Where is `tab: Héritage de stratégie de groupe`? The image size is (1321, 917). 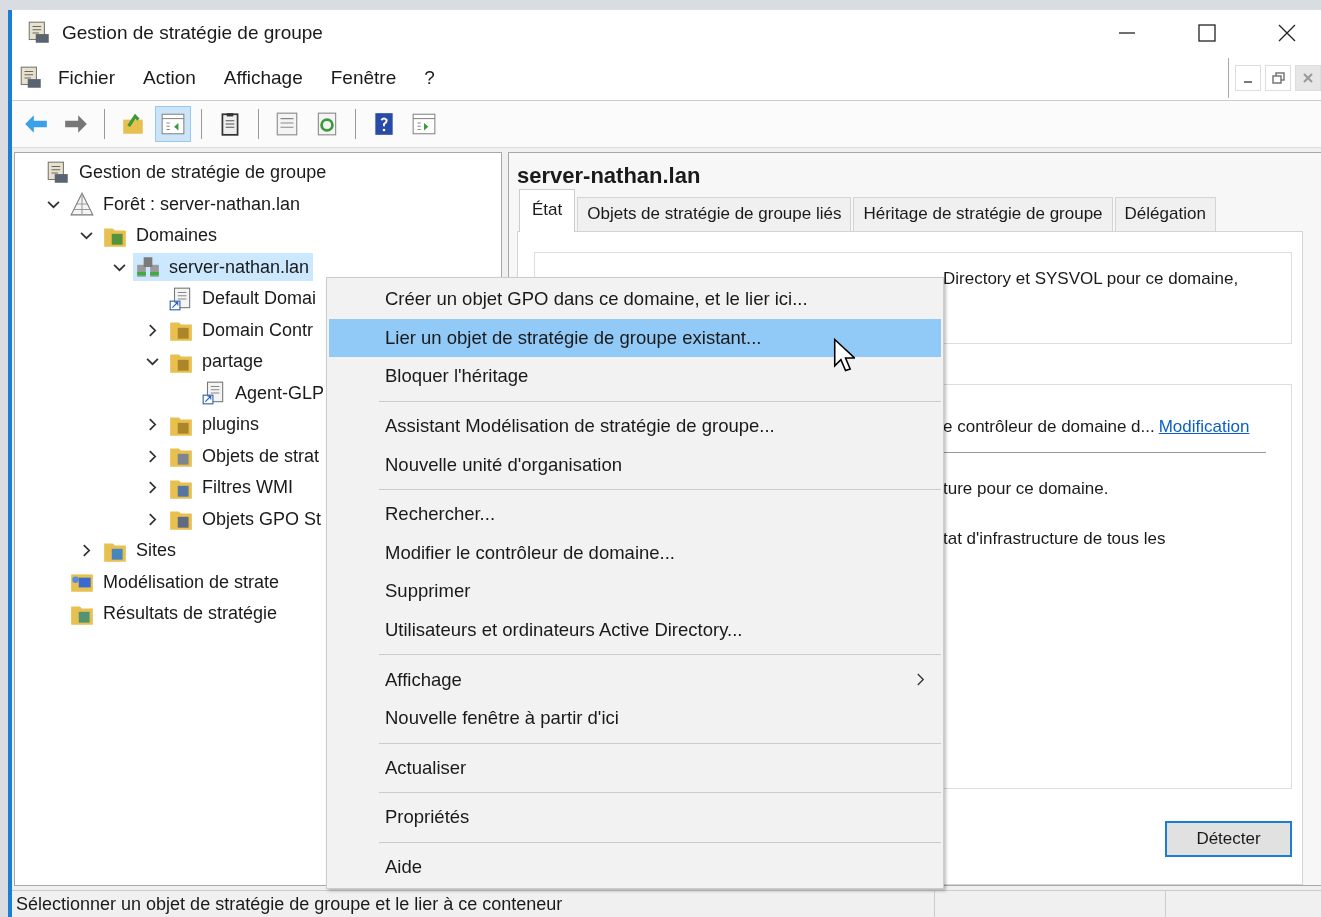
tab: Héritage de stratégie de groupe is located at coordinates (983, 214).